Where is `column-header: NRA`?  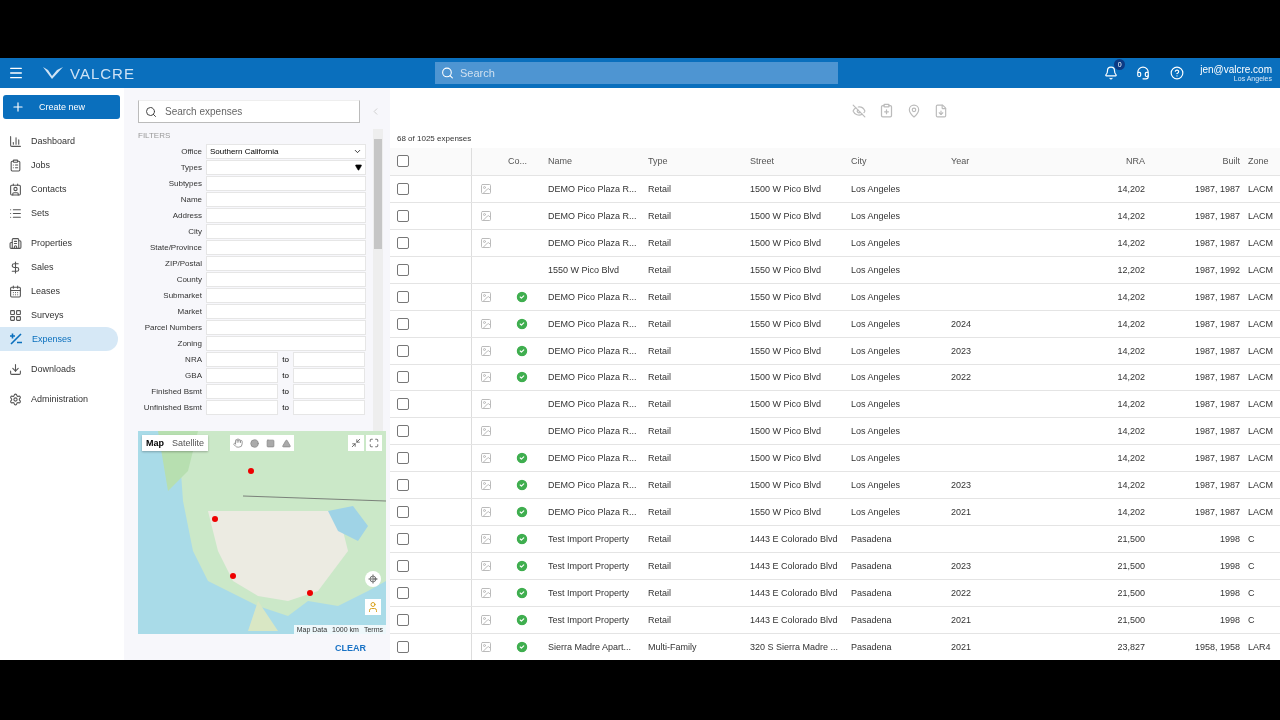
column-header: NRA is located at coordinates (1100, 161).